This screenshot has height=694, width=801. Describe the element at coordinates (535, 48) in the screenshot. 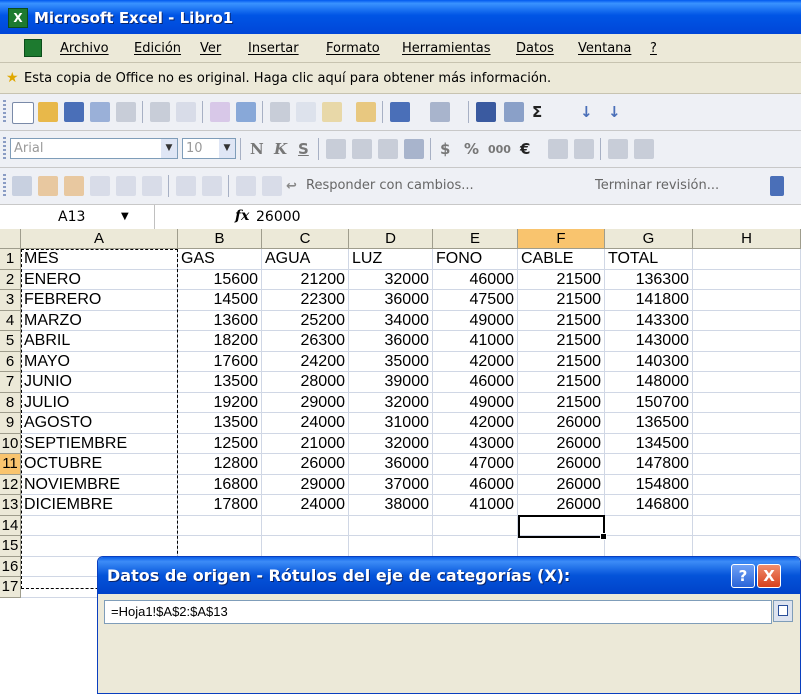

I see `menu-datos: Datos` at that location.